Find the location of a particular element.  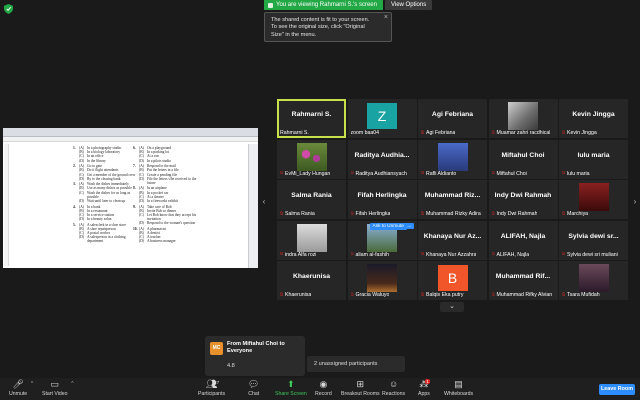

reactions-button: ☺ Reactions is located at coordinates (393, 388).